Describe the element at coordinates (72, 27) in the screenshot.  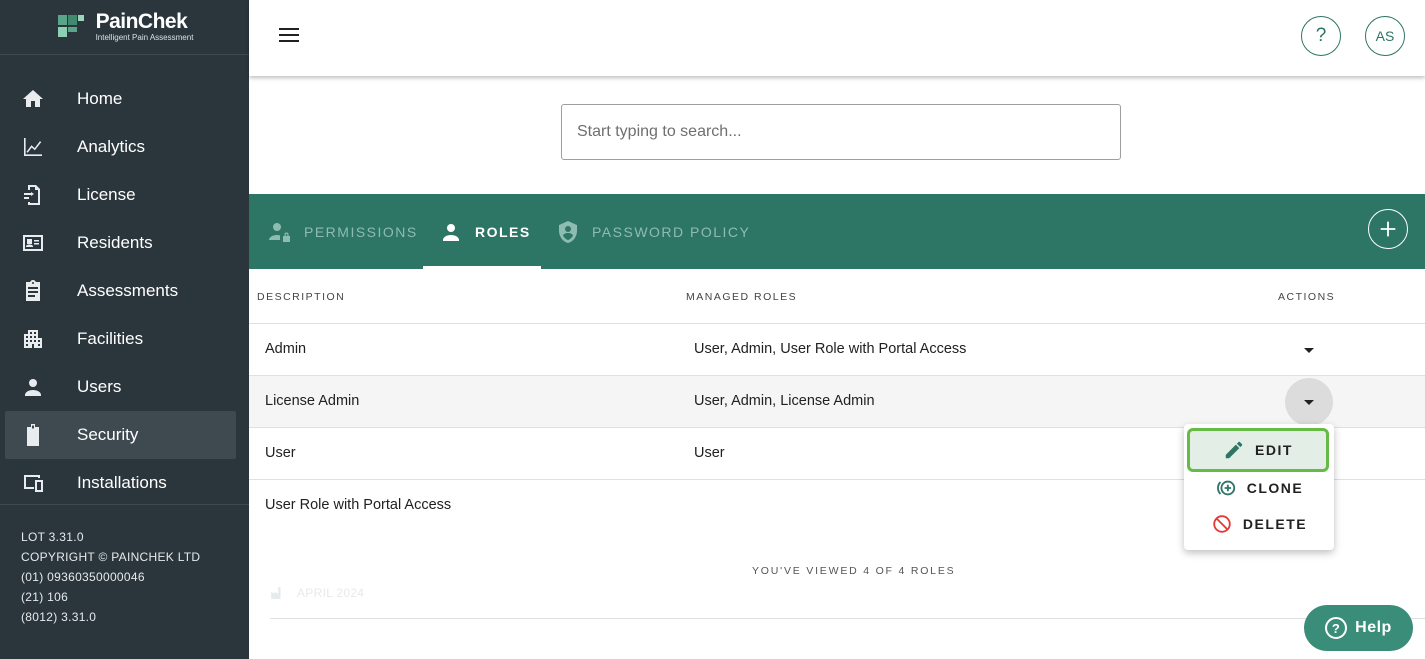
I see `painchek-logo-icon` at that location.